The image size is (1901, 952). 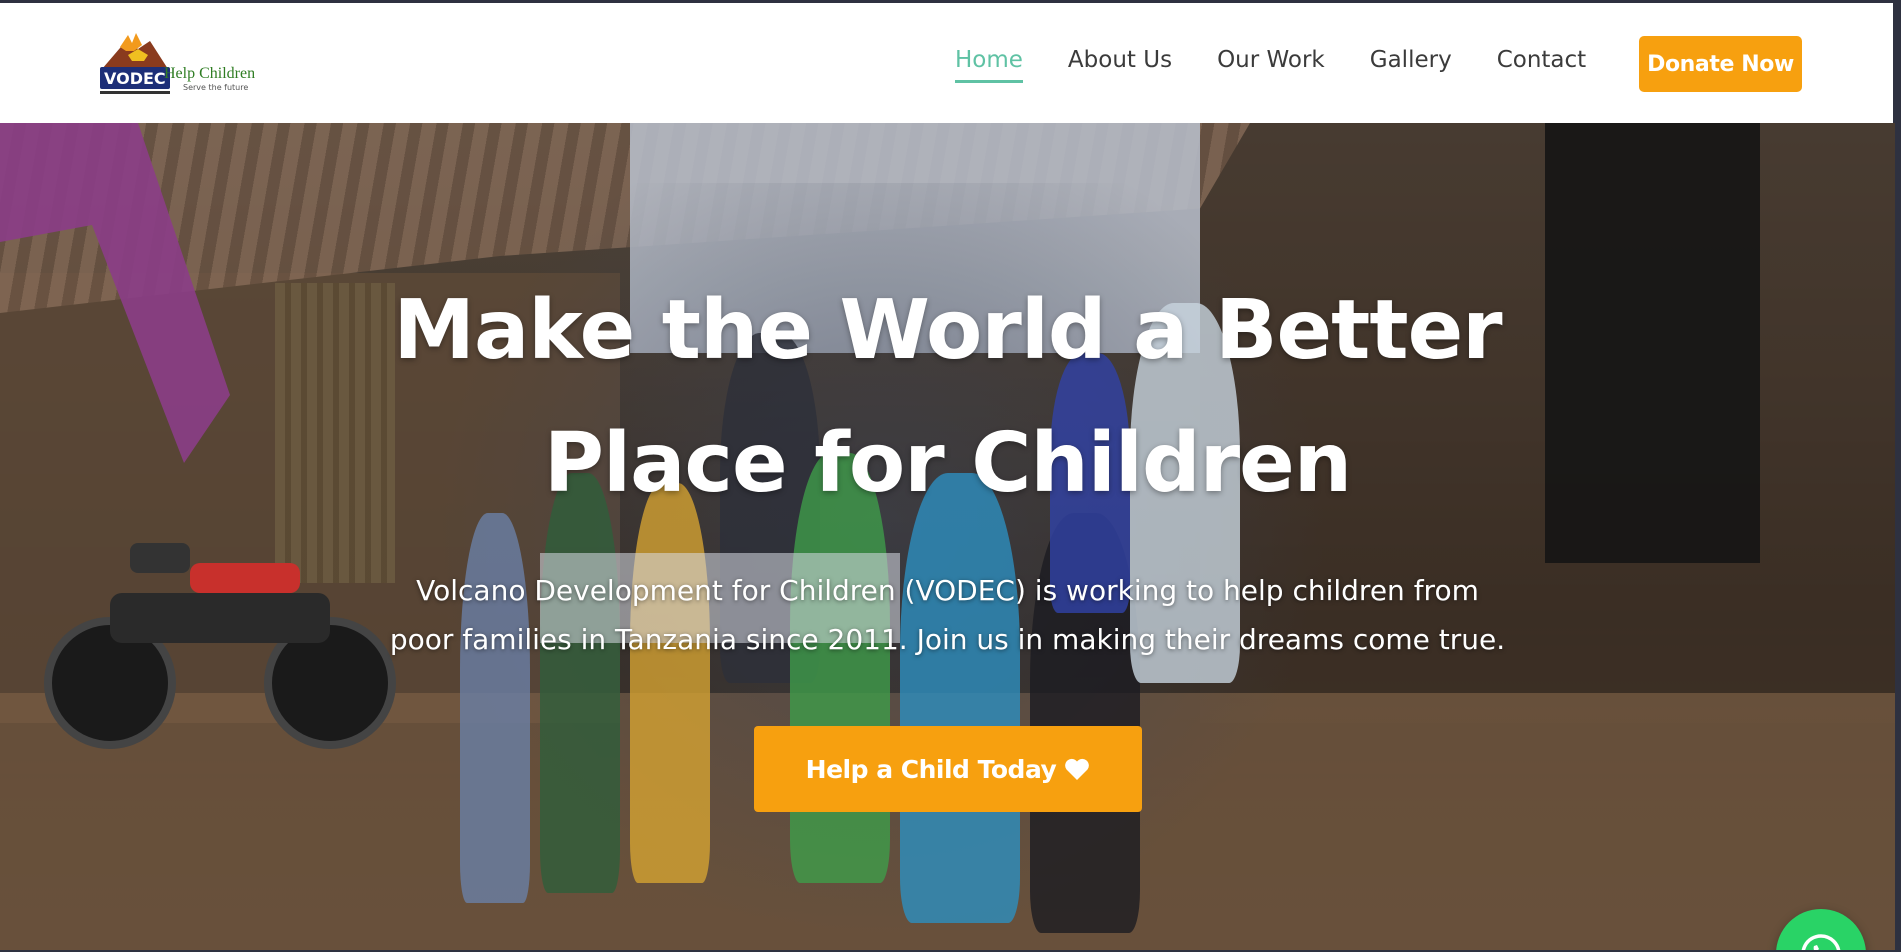 I want to click on help-a-child-button: Help a Child Today, so click(x=948, y=769).